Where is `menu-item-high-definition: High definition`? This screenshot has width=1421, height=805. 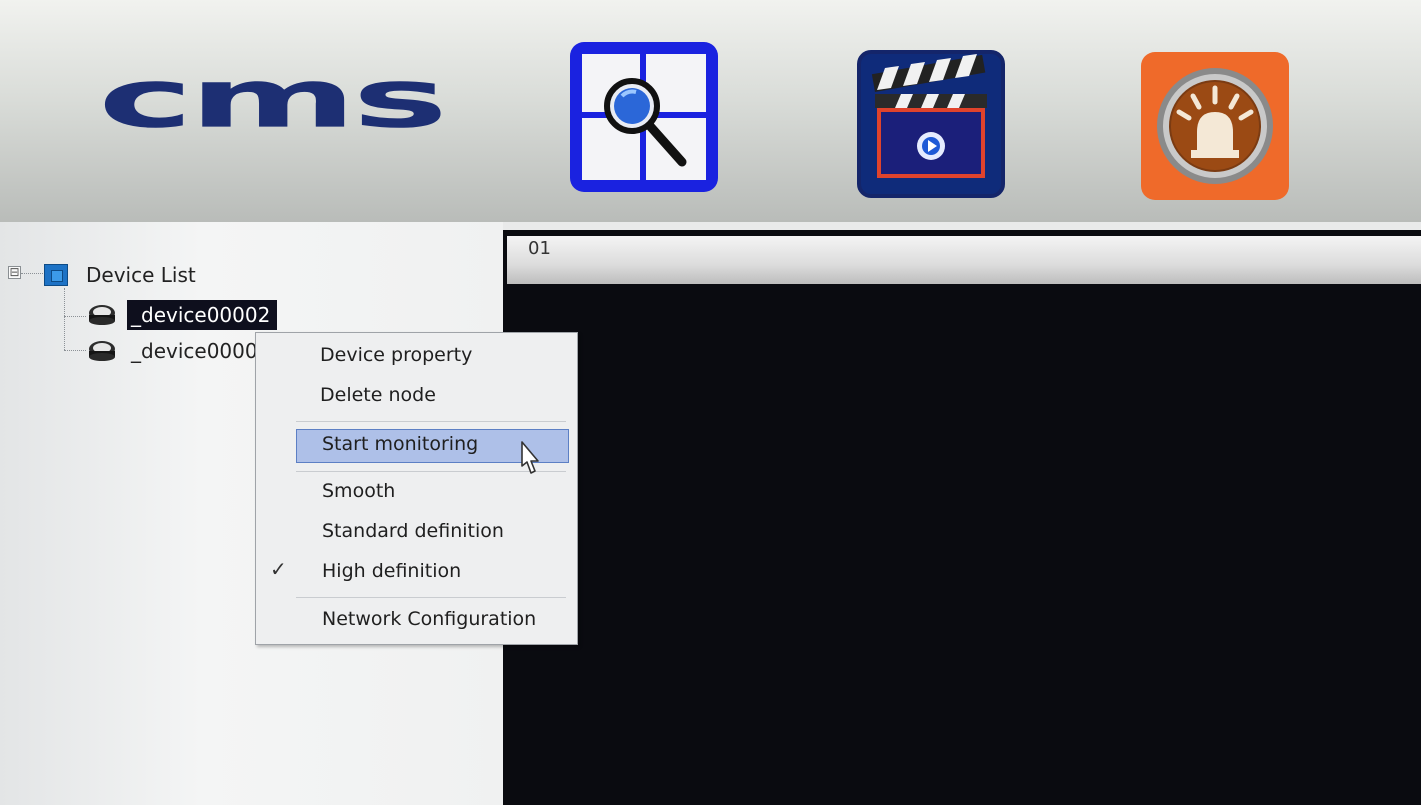
menu-item-high-definition: High definition is located at coordinates (391, 571).